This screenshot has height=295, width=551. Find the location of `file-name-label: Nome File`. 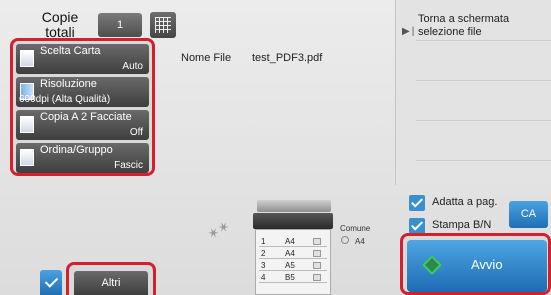

file-name-label: Nome File is located at coordinates (206, 58).